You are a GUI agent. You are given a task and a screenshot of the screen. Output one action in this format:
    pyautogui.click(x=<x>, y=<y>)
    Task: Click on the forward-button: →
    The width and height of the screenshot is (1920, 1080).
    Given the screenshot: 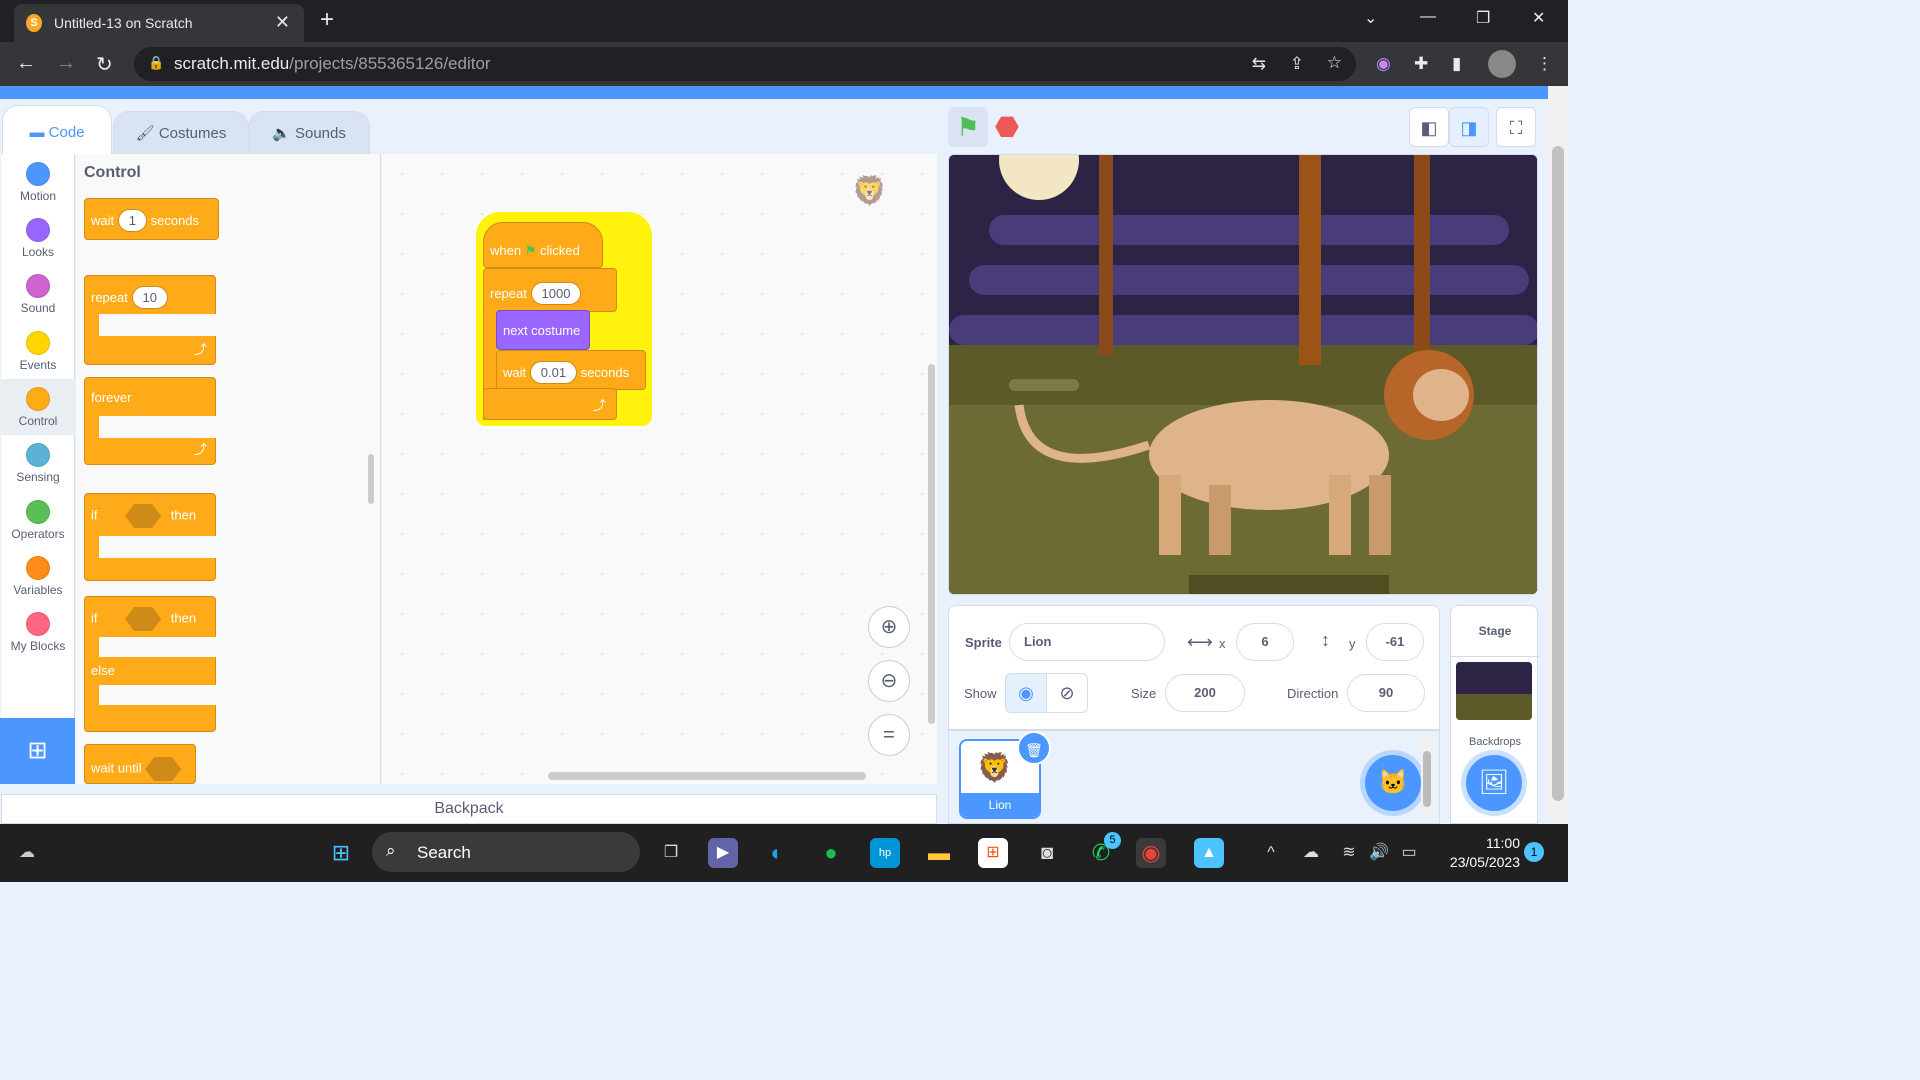 What is the action you would take?
    pyautogui.click(x=66, y=63)
    